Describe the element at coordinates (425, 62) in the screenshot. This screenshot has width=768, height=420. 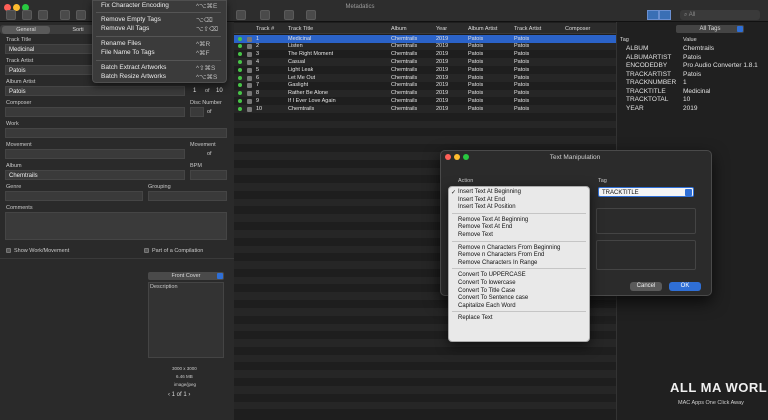
I see `table-row: 4 Casual Chemtrails 2019 Patois Patois` at that location.